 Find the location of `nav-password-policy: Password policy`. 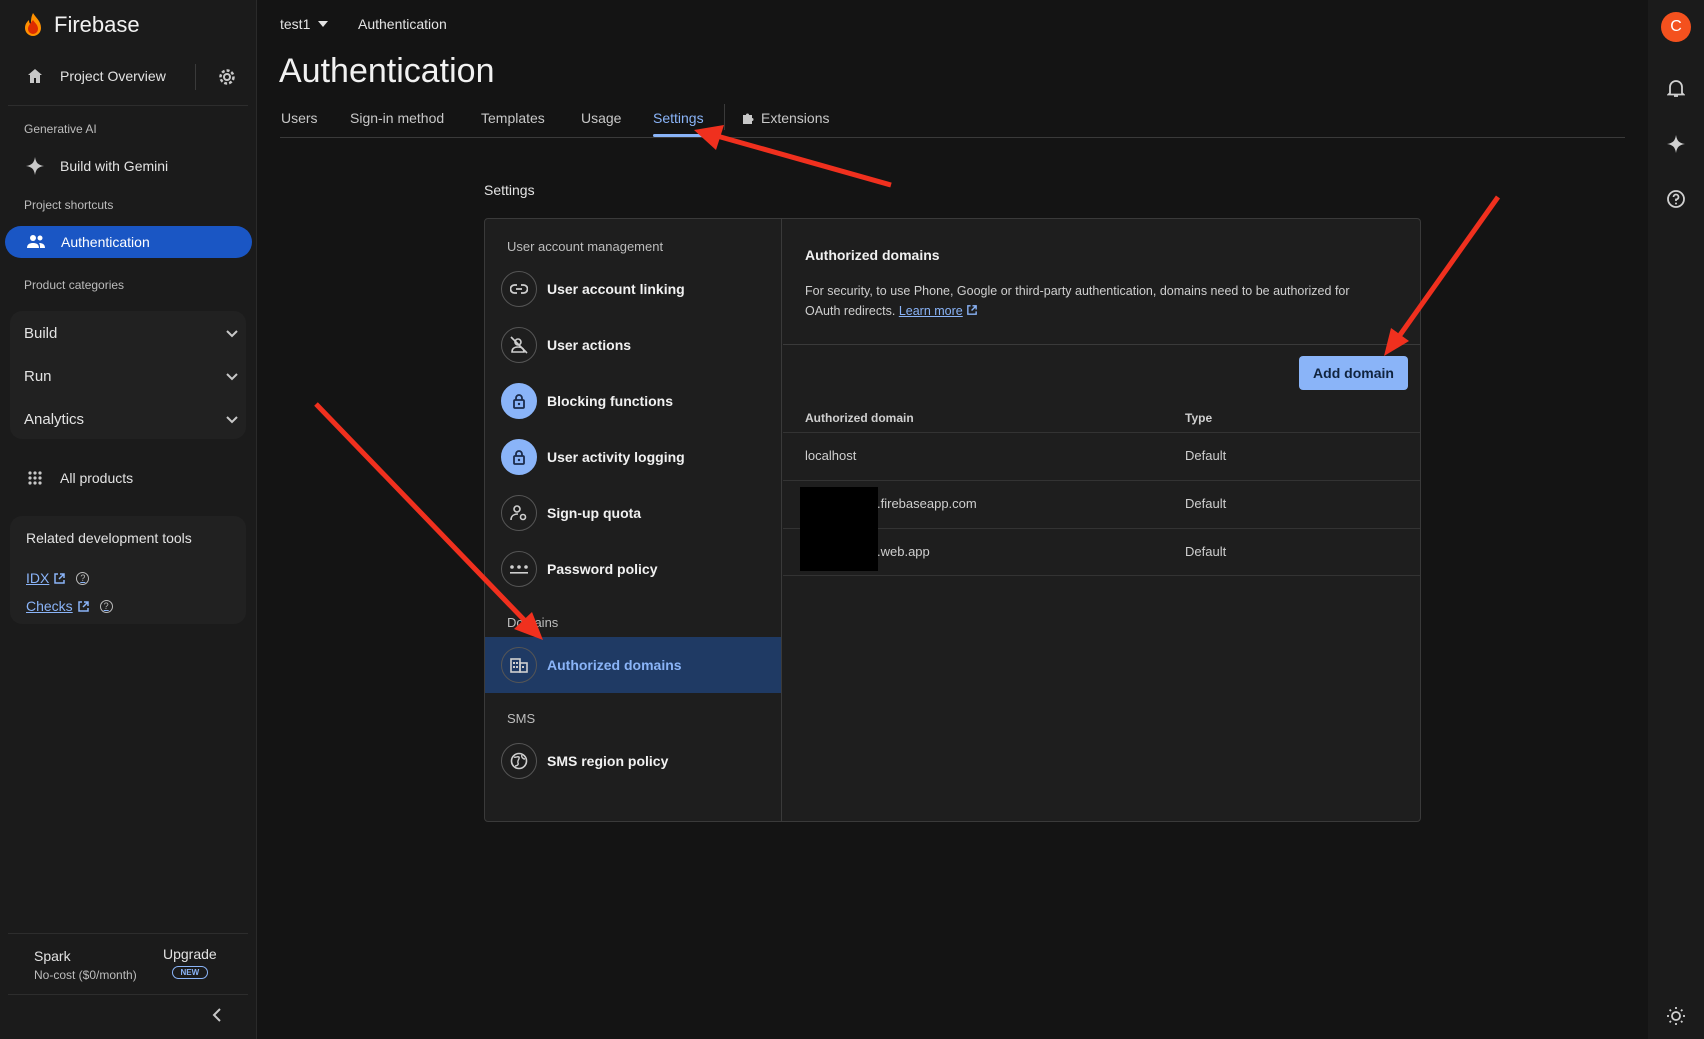

nav-password-policy: Password policy is located at coordinates (633, 569).